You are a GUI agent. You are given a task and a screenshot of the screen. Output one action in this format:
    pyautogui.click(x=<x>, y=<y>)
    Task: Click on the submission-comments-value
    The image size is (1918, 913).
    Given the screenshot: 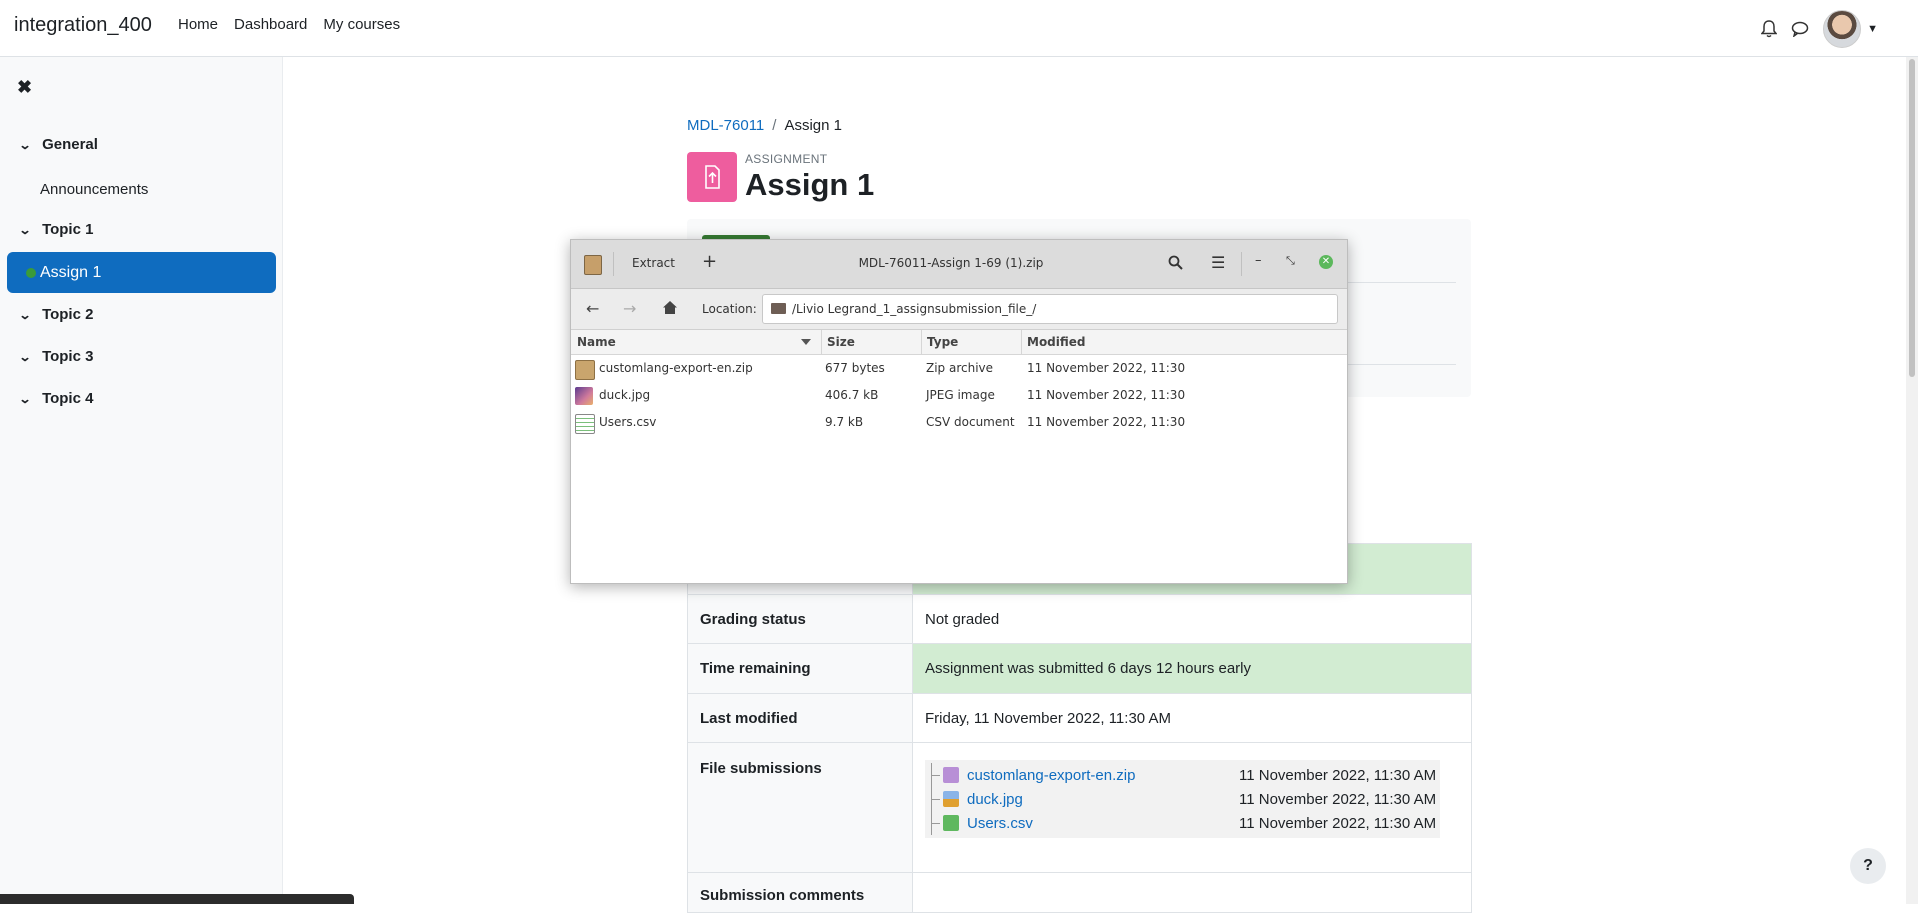 What is the action you would take?
    pyautogui.click(x=1192, y=892)
    